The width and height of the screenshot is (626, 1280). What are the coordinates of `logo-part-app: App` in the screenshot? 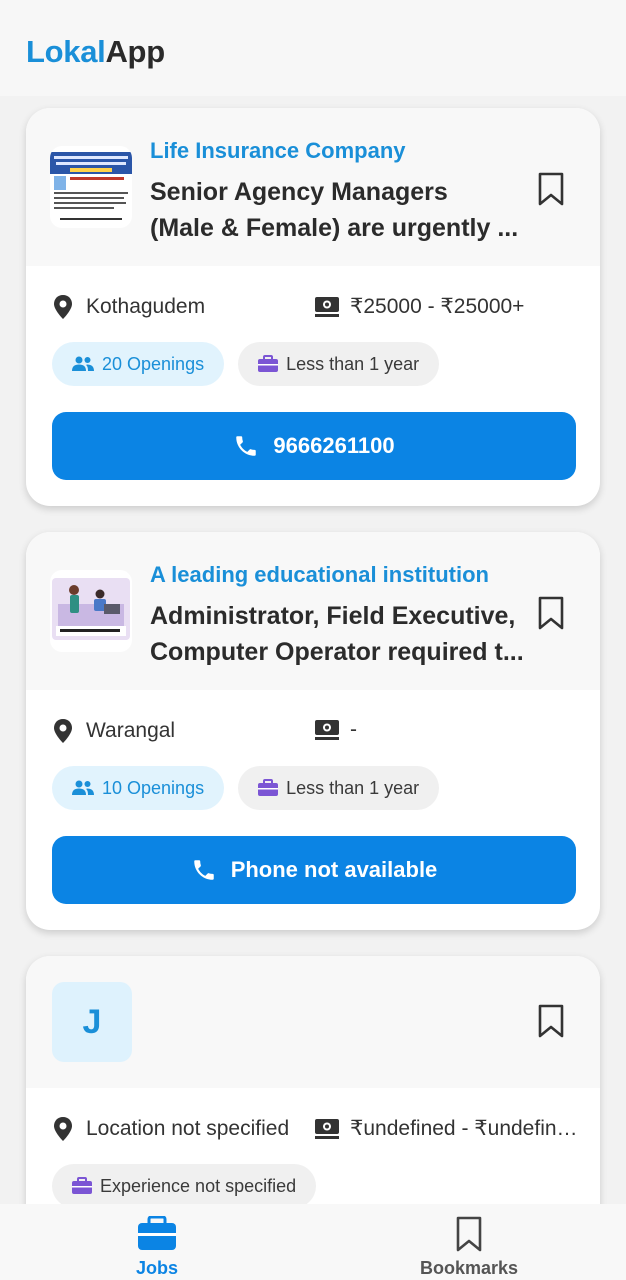 It's located at (135, 51).